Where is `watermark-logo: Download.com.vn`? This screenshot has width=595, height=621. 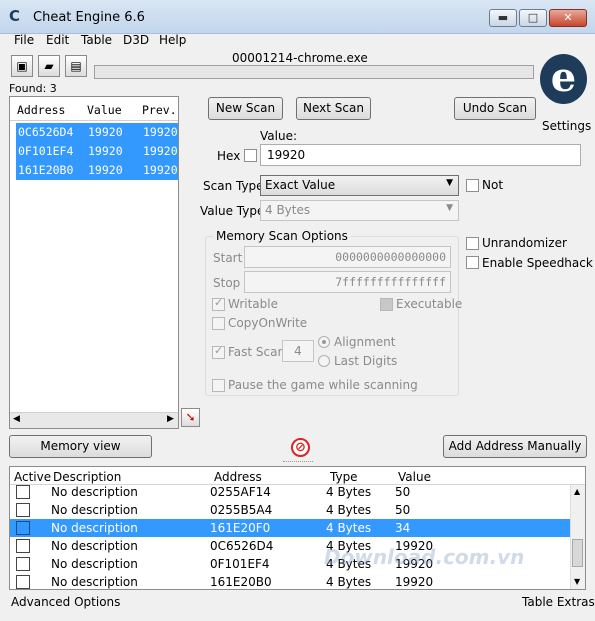 watermark-logo: Download.com.vn is located at coordinates (424, 557).